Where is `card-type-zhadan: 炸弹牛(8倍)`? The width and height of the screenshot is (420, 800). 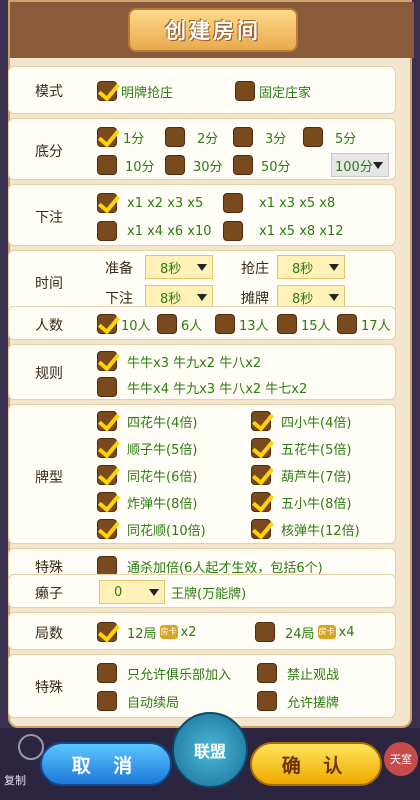
card-type-zhadan: 炸弹牛(8倍) is located at coordinates (147, 502).